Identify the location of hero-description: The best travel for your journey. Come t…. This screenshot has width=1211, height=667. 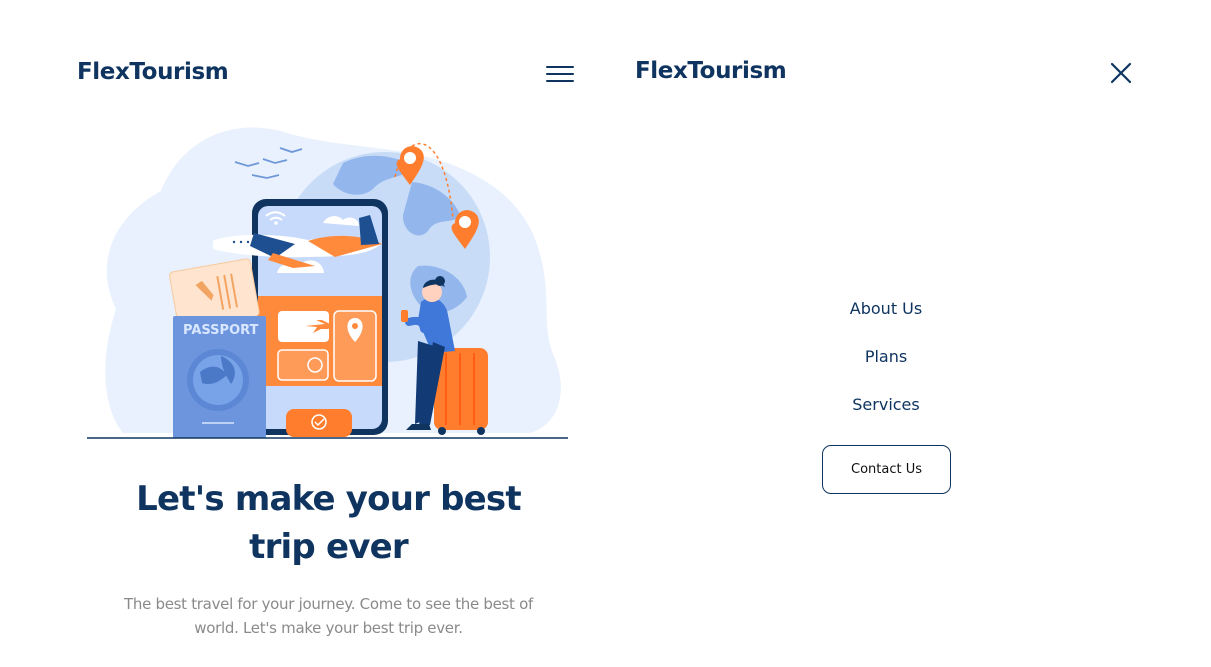
(328, 616).